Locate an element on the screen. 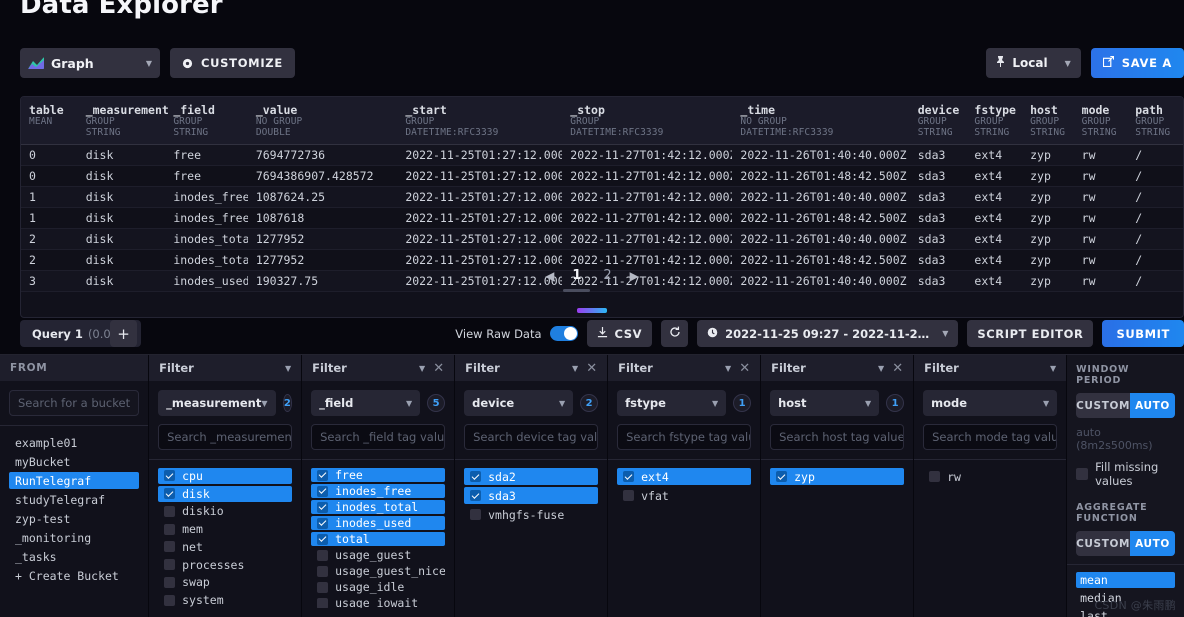  aggregate-function-toggle: CUSTOM AUTO is located at coordinates (1125, 543).